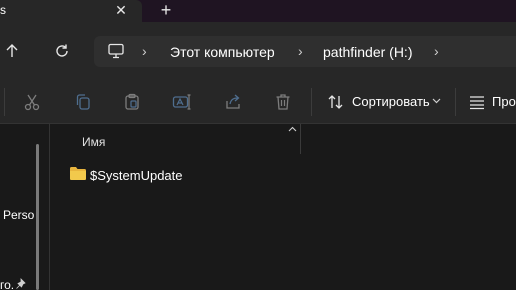  Describe the element at coordinates (21, 284) in the screenshot. I see `pin-icon` at that location.